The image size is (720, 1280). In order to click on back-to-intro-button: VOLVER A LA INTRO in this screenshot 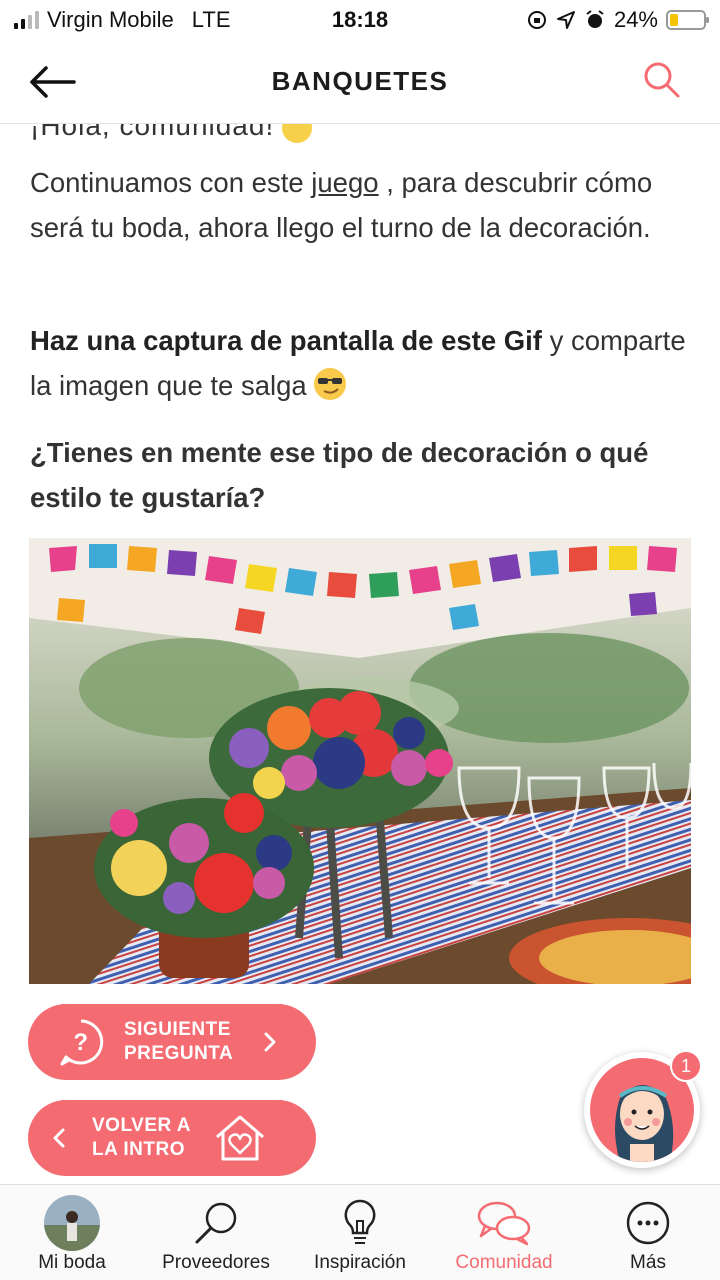, I will do `click(172, 1138)`.